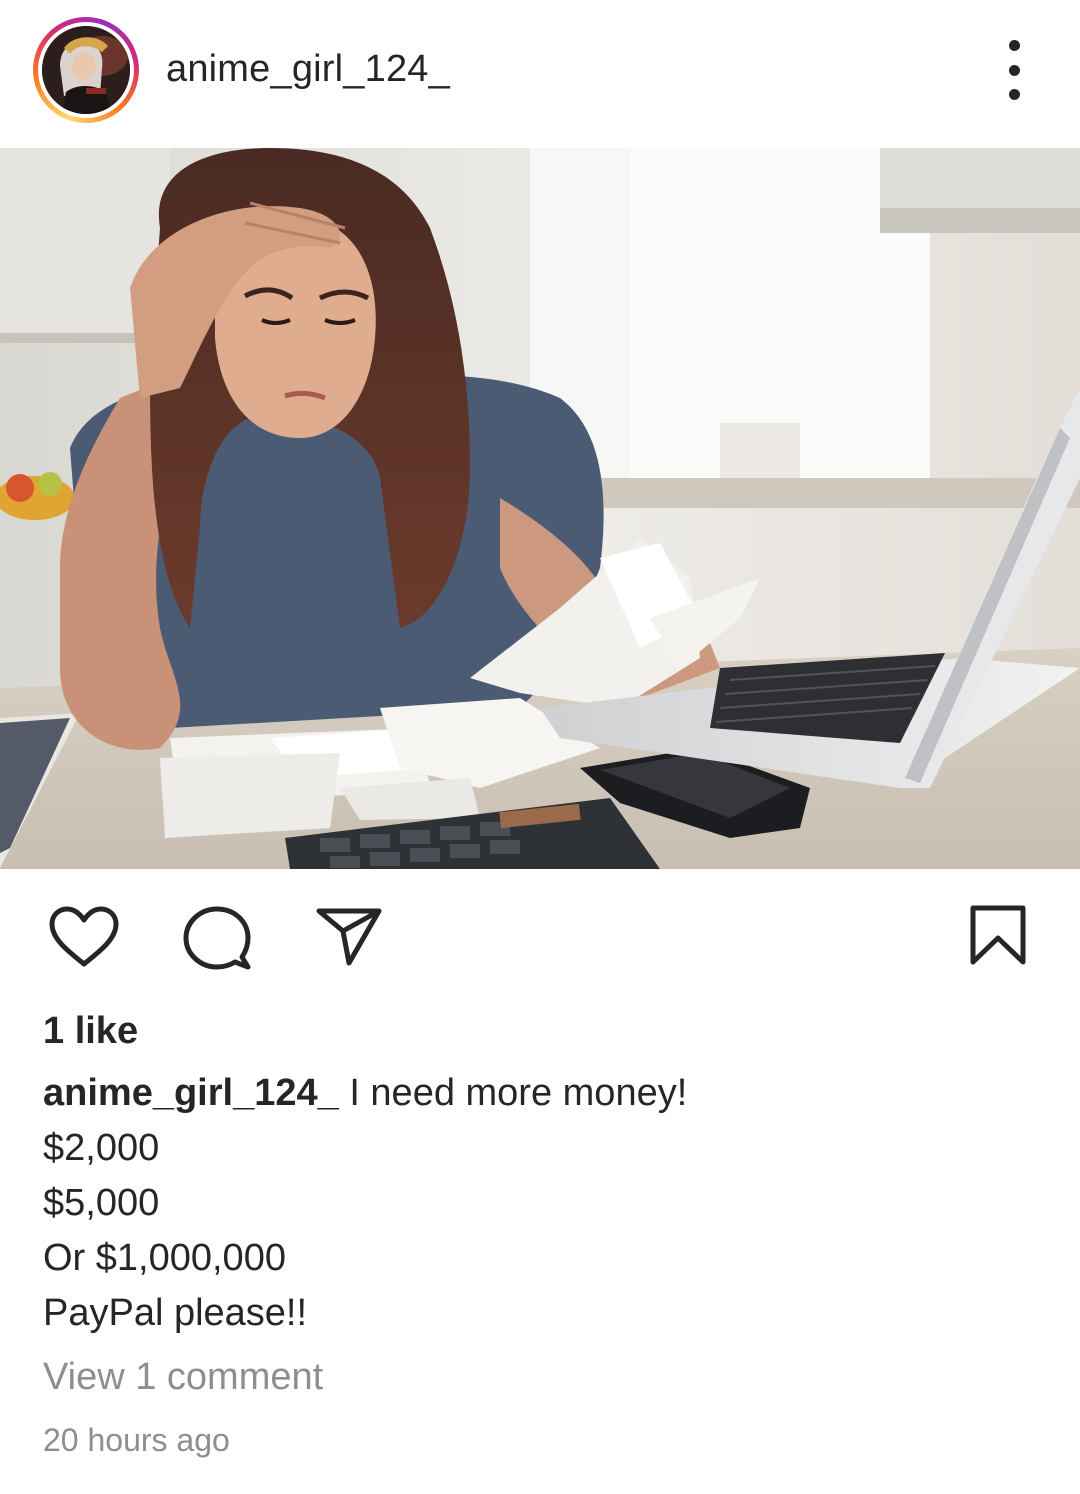 Image resolution: width=1080 pixels, height=1494 pixels. What do you see at coordinates (540, 935) in the screenshot?
I see `post-actions` at bounding box center [540, 935].